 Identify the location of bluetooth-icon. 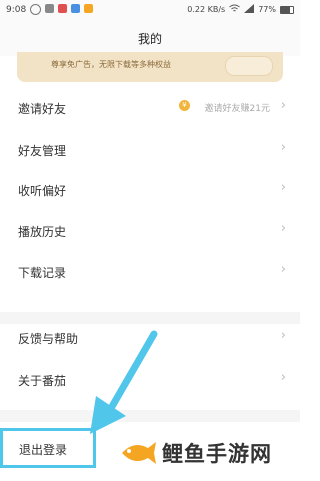
(49, 8).